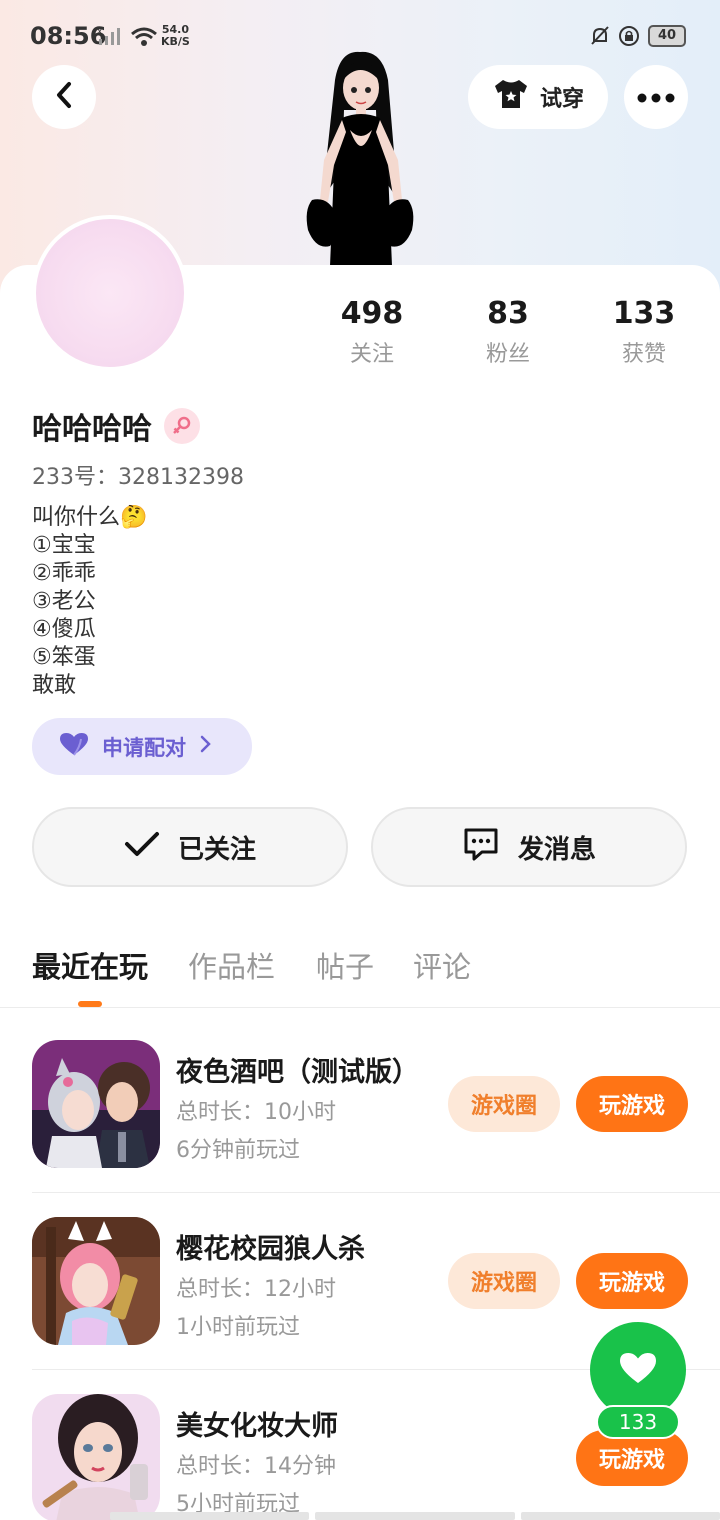 Image resolution: width=720 pixels, height=1520 pixels. Describe the element at coordinates (68, 36) in the screenshot. I see `status-time: 08:56` at that location.